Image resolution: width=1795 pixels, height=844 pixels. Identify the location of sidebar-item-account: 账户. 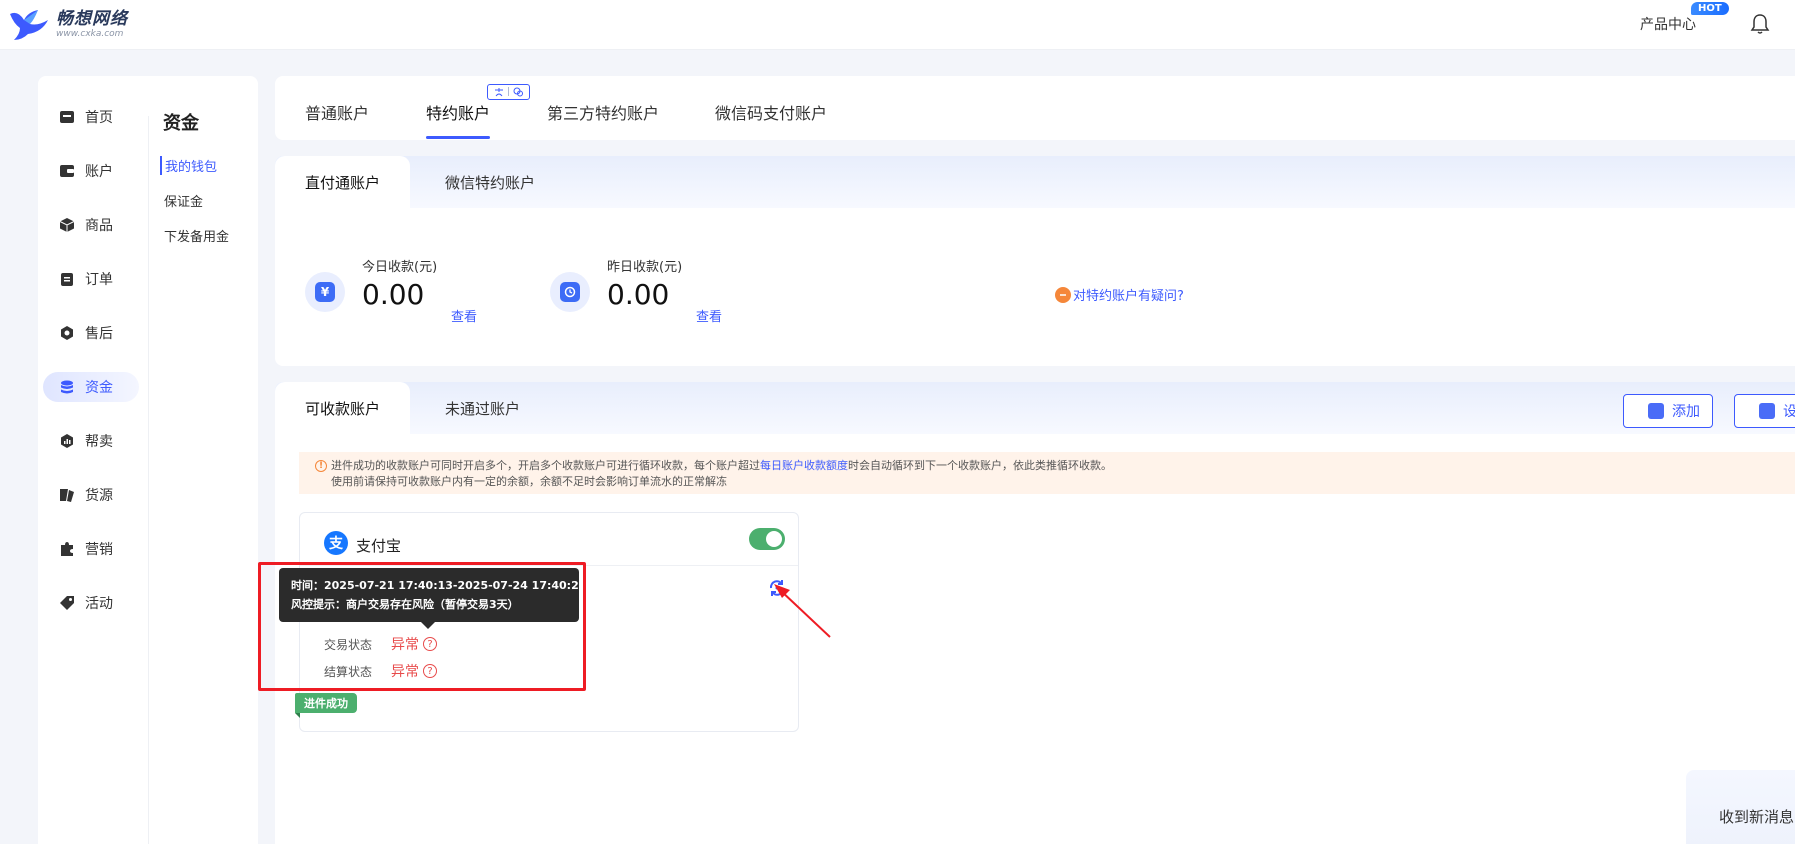
(91, 171).